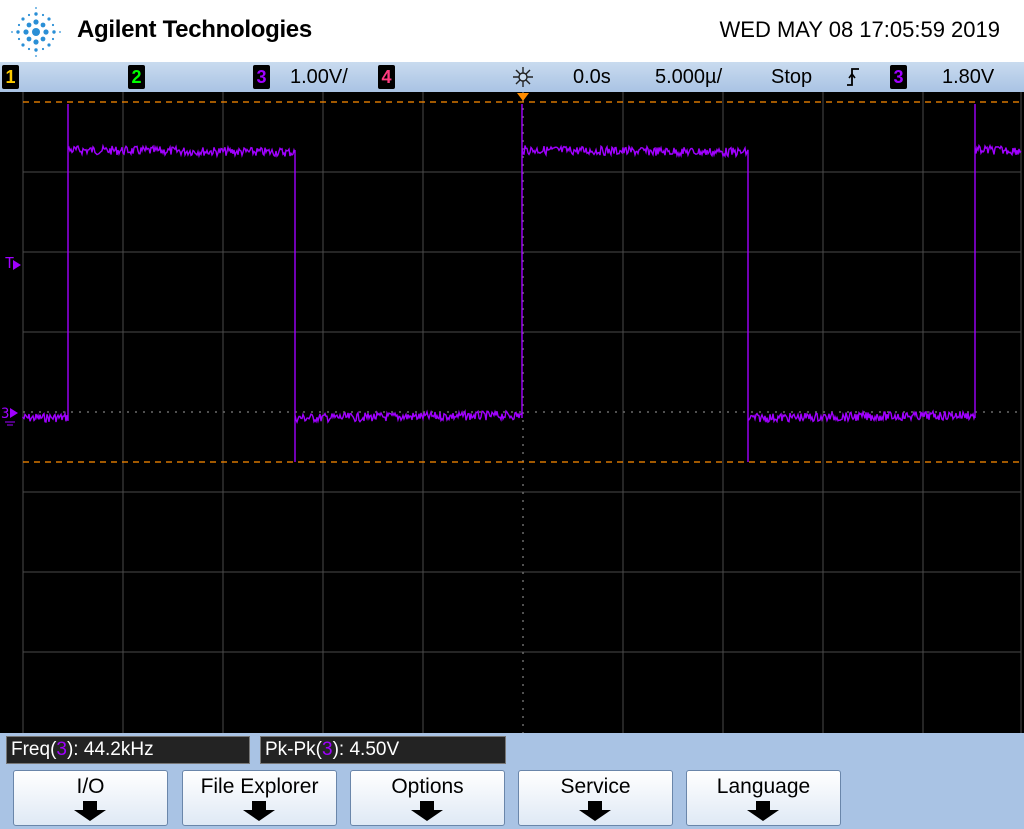 Image resolution: width=1024 pixels, height=829 pixels. Describe the element at coordinates (194, 29) in the screenshot. I see `brand-name: Agilent Technologies` at that location.